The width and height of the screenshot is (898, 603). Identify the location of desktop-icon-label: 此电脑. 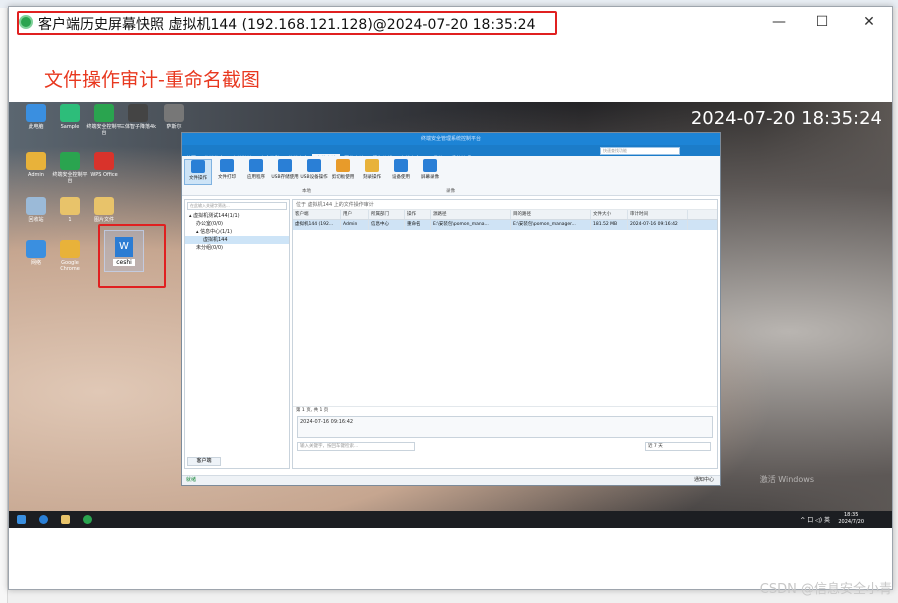
(36, 127).